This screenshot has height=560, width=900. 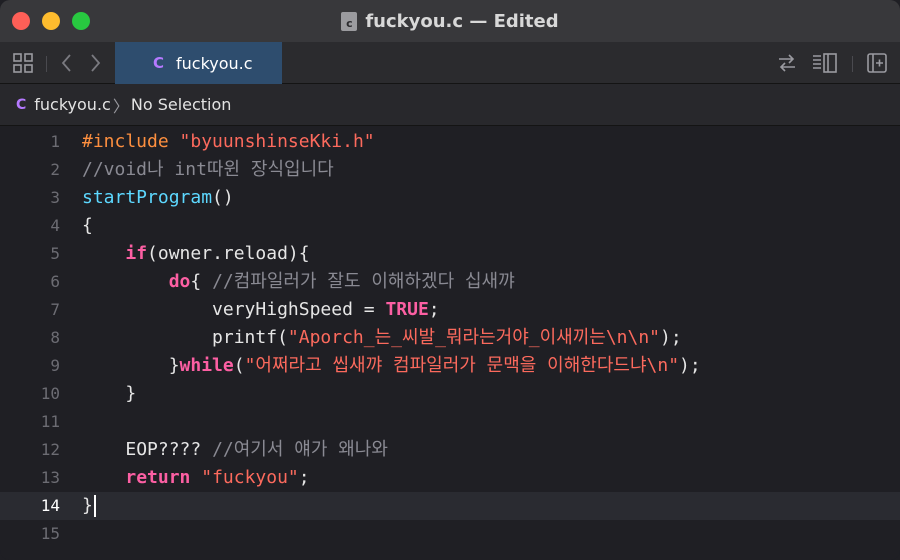 I want to click on c-file-icon: c, so click(x=349, y=21).